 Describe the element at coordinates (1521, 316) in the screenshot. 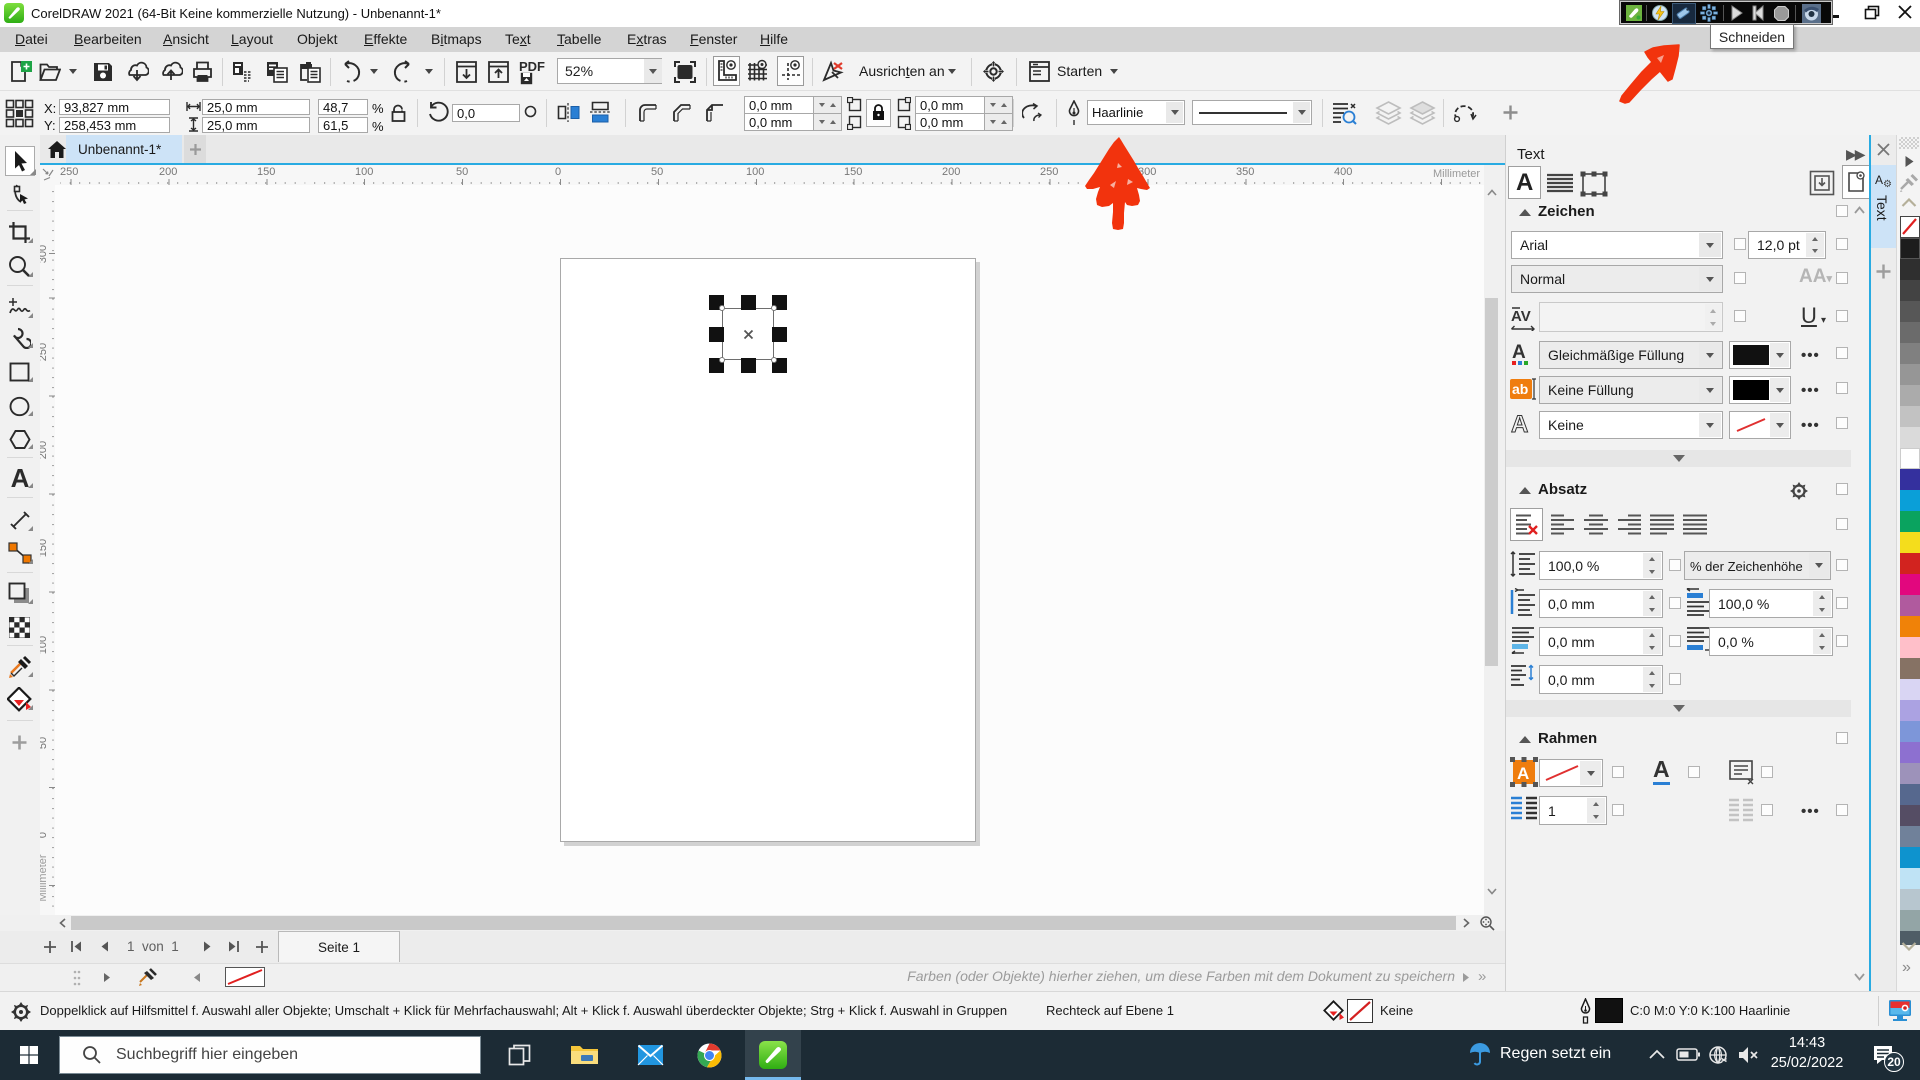

I see `svg-text: AV` at that location.